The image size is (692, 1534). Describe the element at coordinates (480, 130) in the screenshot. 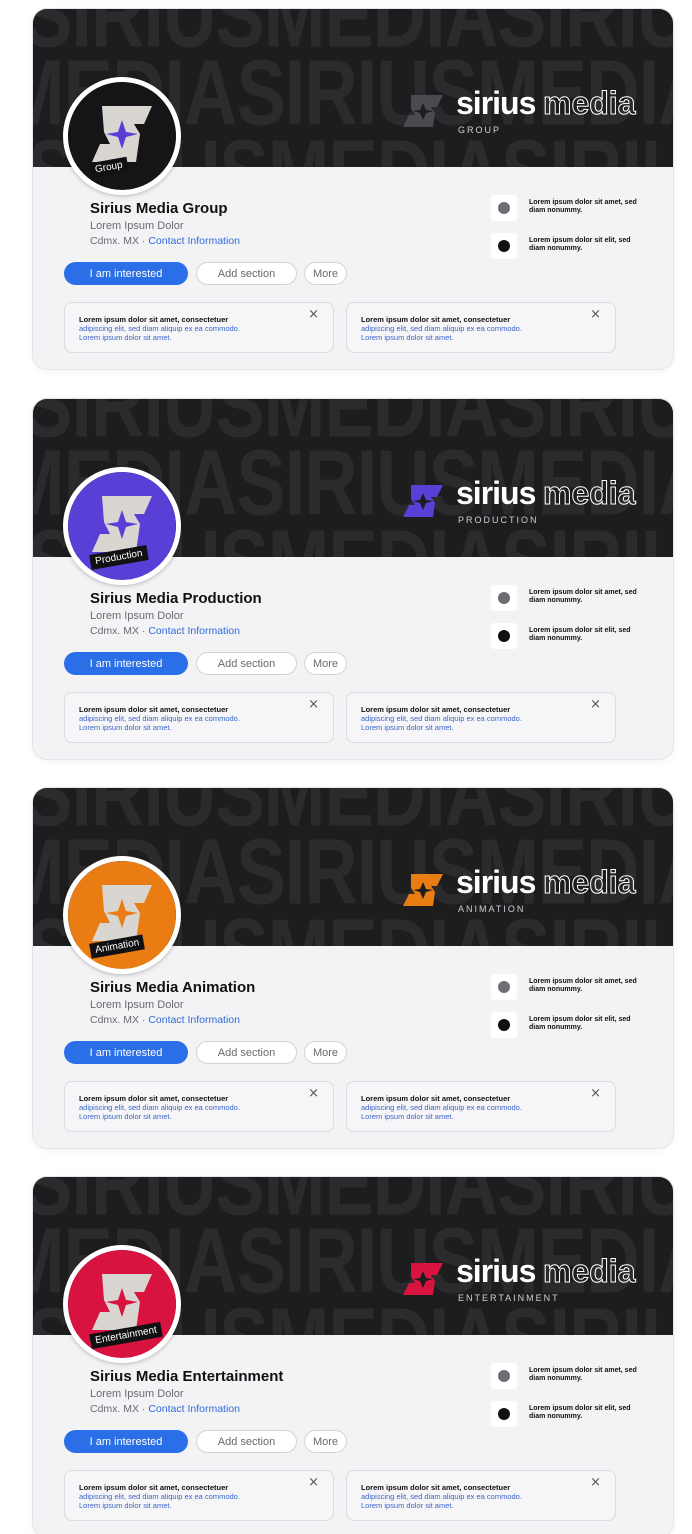

I see `logo-division: GROUP` at that location.